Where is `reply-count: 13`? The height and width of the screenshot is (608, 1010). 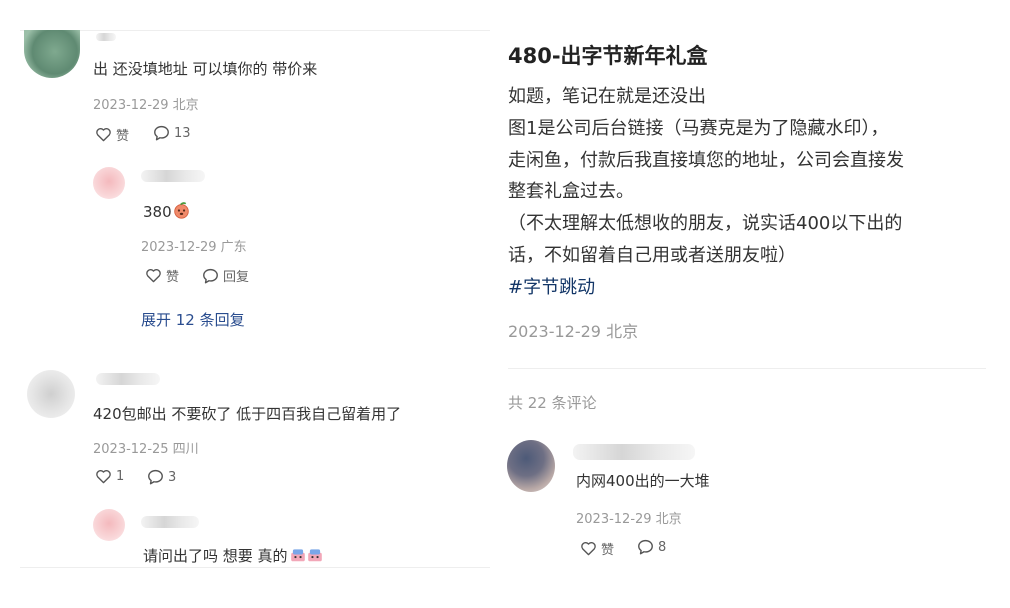 reply-count: 13 is located at coordinates (182, 133).